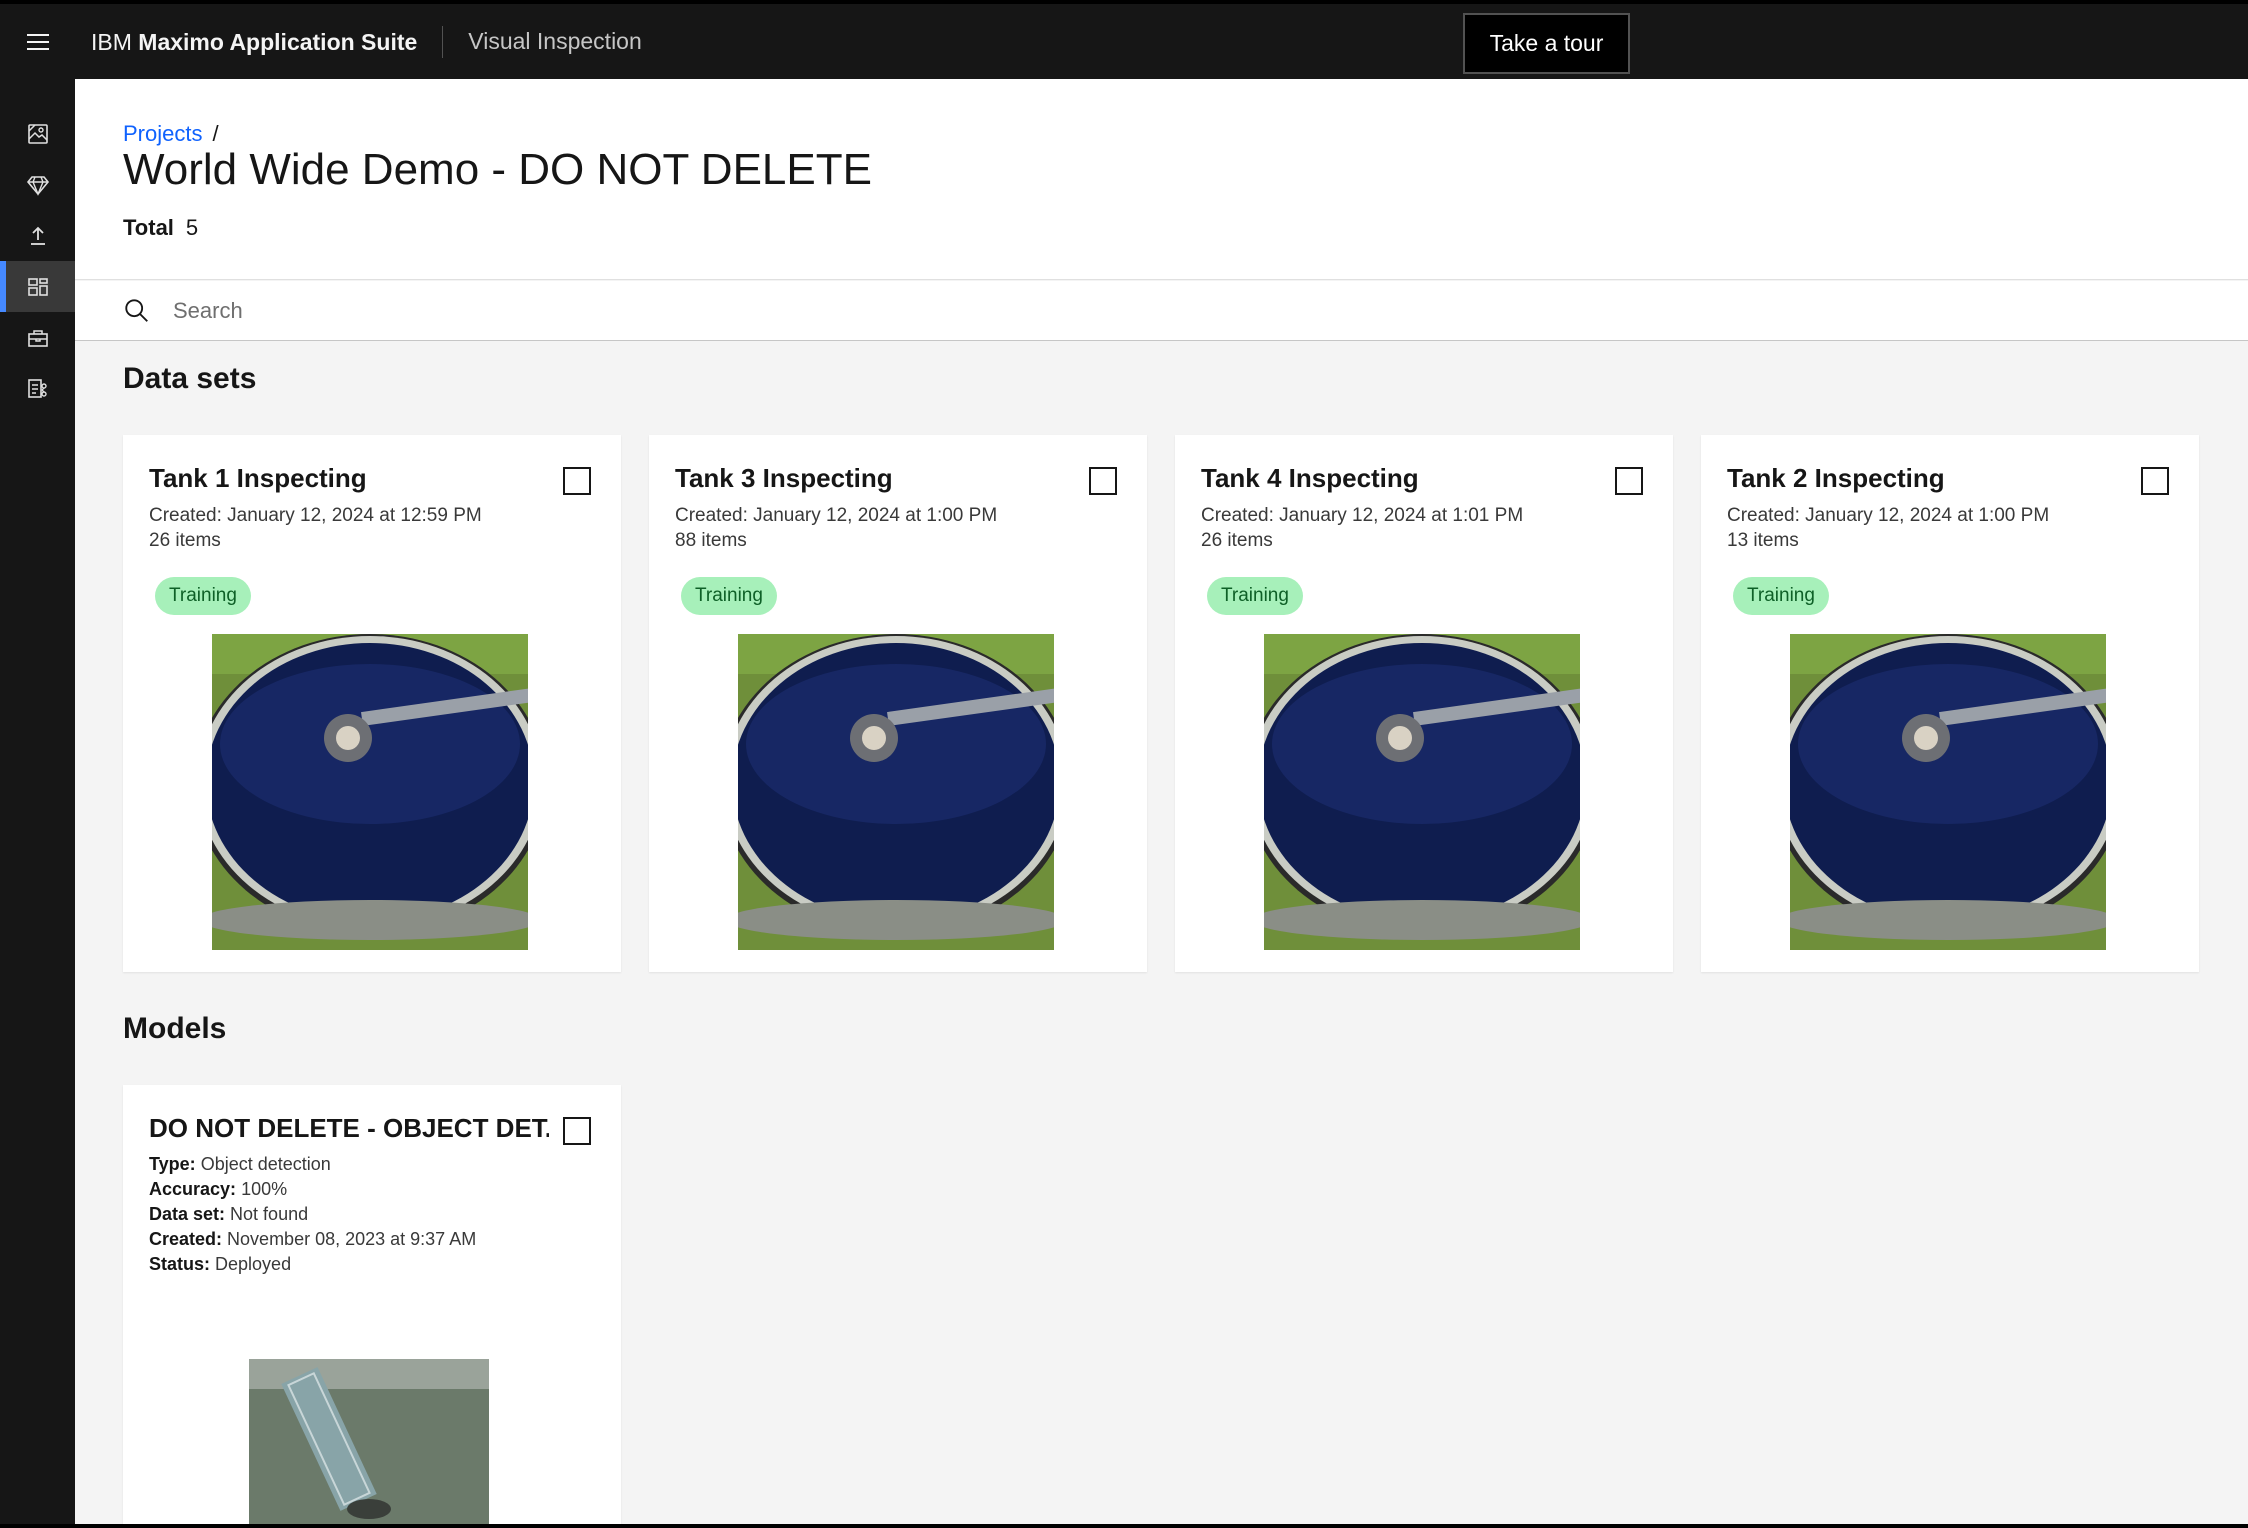 Image resolution: width=2248 pixels, height=1528 pixels. I want to click on deploy-upload-icon, so click(37, 235).